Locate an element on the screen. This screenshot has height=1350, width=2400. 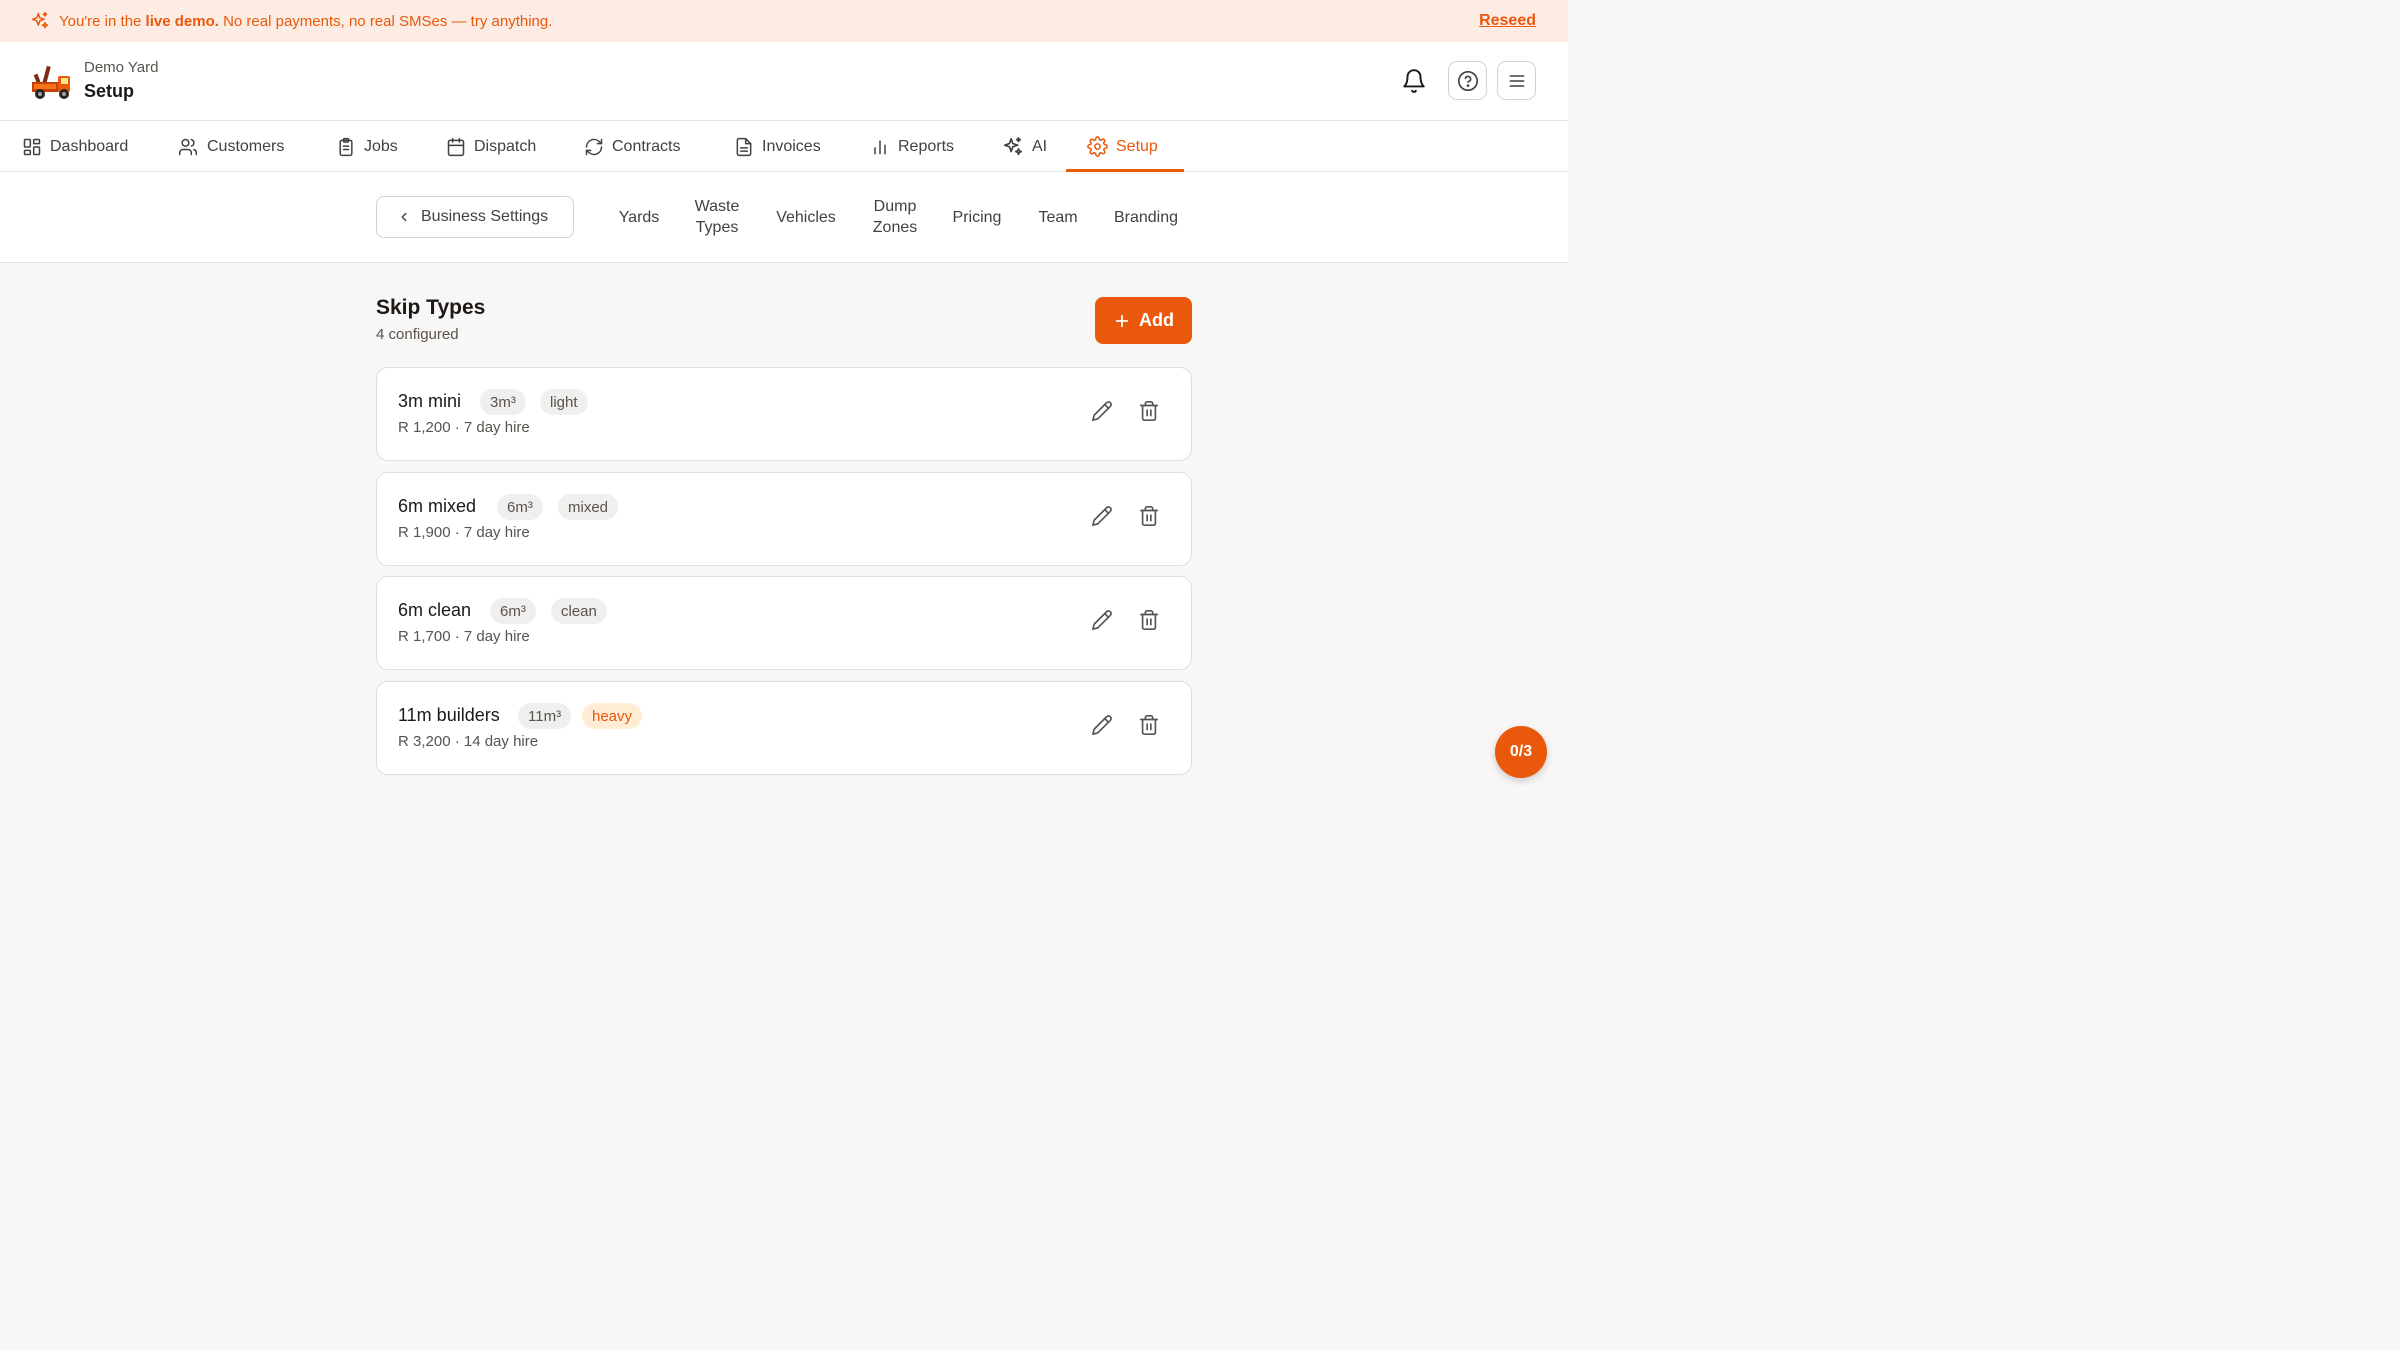
page-title: Setup is located at coordinates (109, 91).